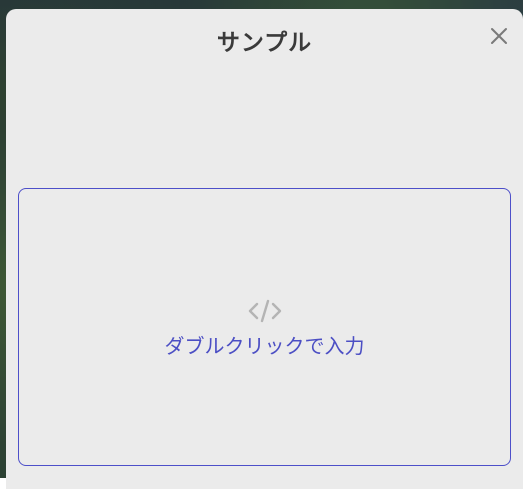 Image resolution: width=523 pixels, height=489 pixels. Describe the element at coordinates (264, 311) in the screenshot. I see `code-icon` at that location.